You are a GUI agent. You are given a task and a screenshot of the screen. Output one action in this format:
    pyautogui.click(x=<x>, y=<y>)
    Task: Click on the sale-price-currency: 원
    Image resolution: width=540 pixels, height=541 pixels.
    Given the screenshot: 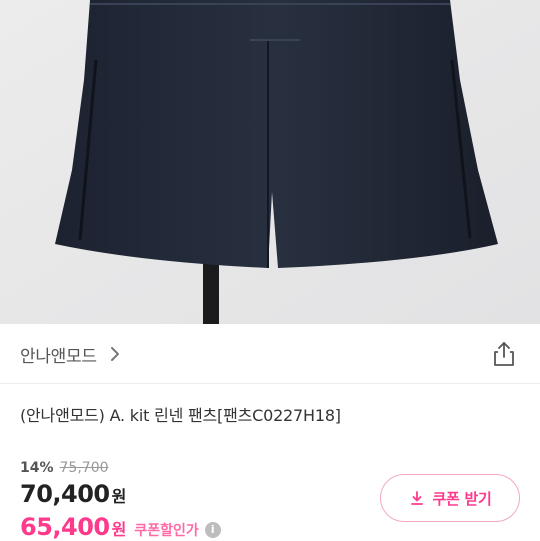 What is the action you would take?
    pyautogui.click(x=119, y=496)
    